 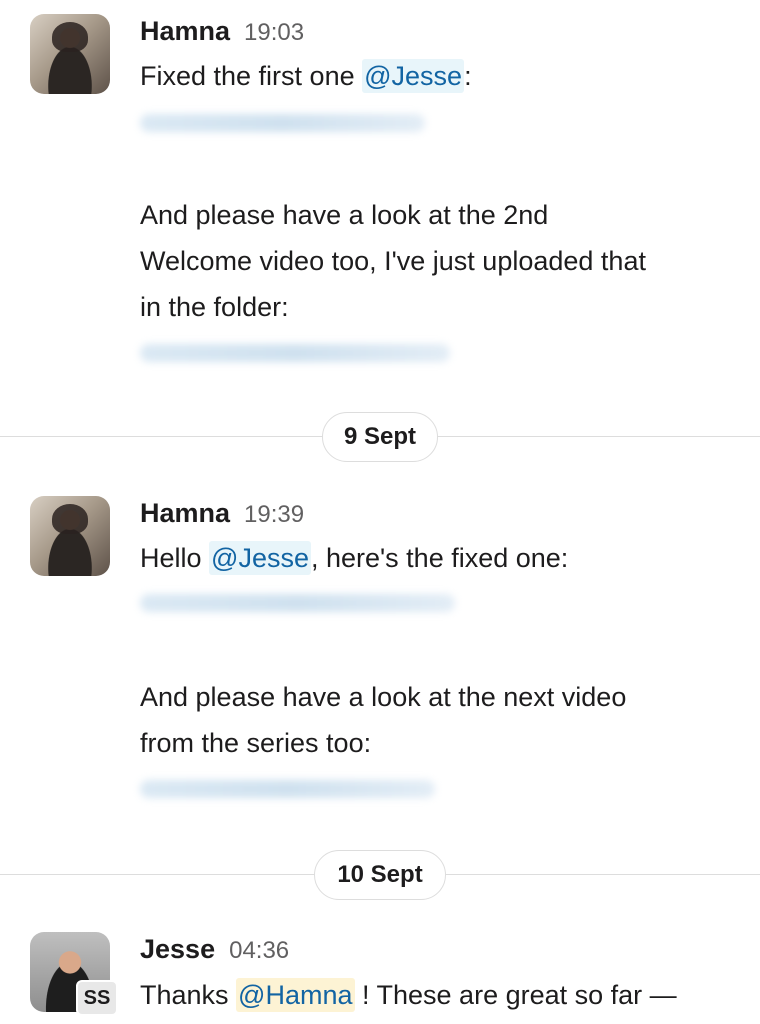 I want to click on text-span: :, so click(x=468, y=76).